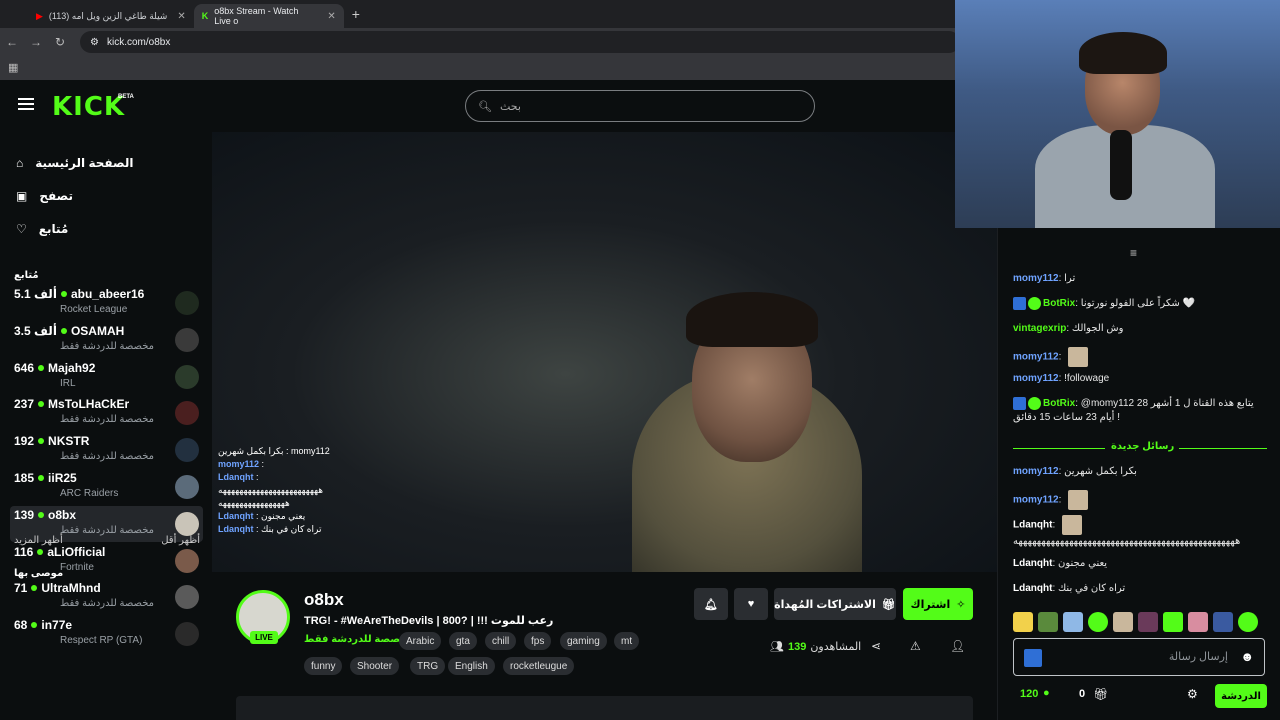  What do you see at coordinates (111, 16) in the screenshot?
I see `browser-tab-youtube: ▶ (113) شيلة طاغي الزين ويل امه ✕` at bounding box center [111, 16].